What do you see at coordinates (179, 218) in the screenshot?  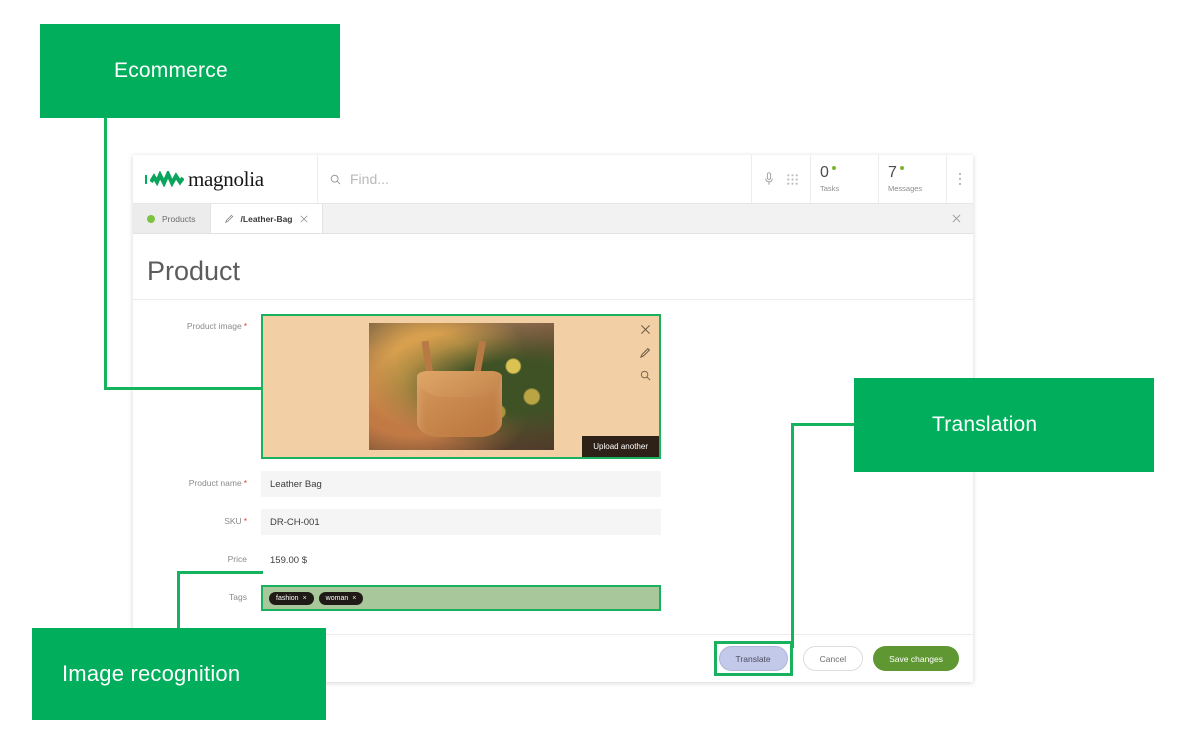 I see `tab-products-label: Products` at bounding box center [179, 218].